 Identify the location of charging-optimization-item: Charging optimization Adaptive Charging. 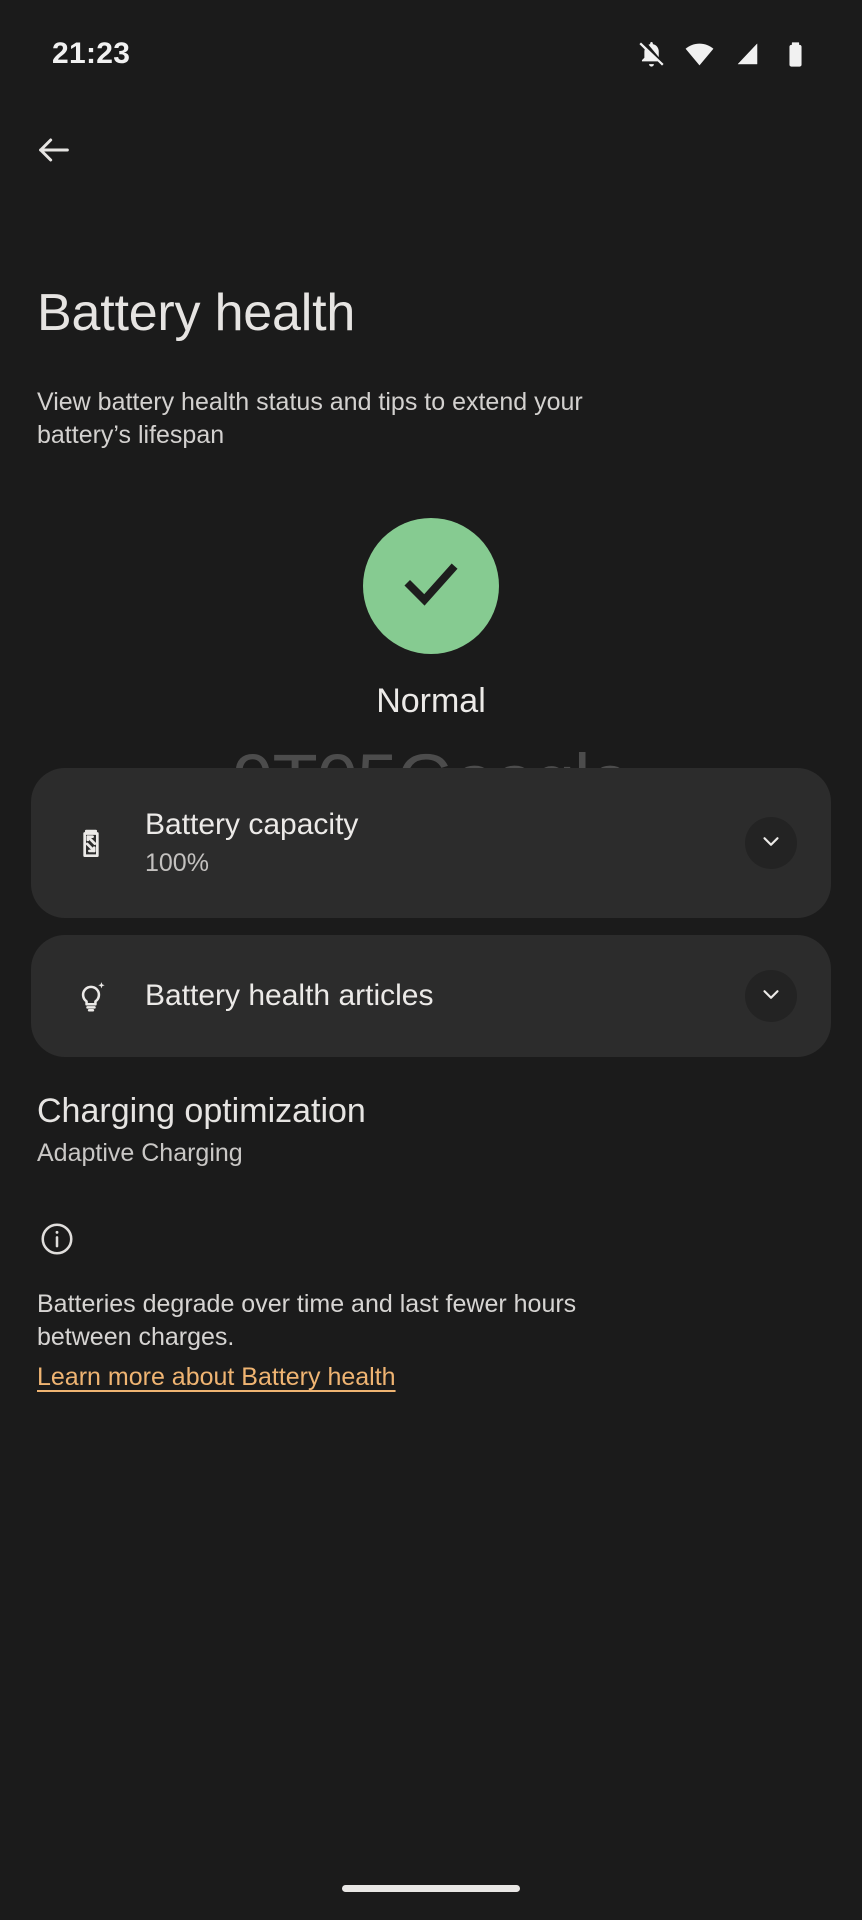
(201, 1130).